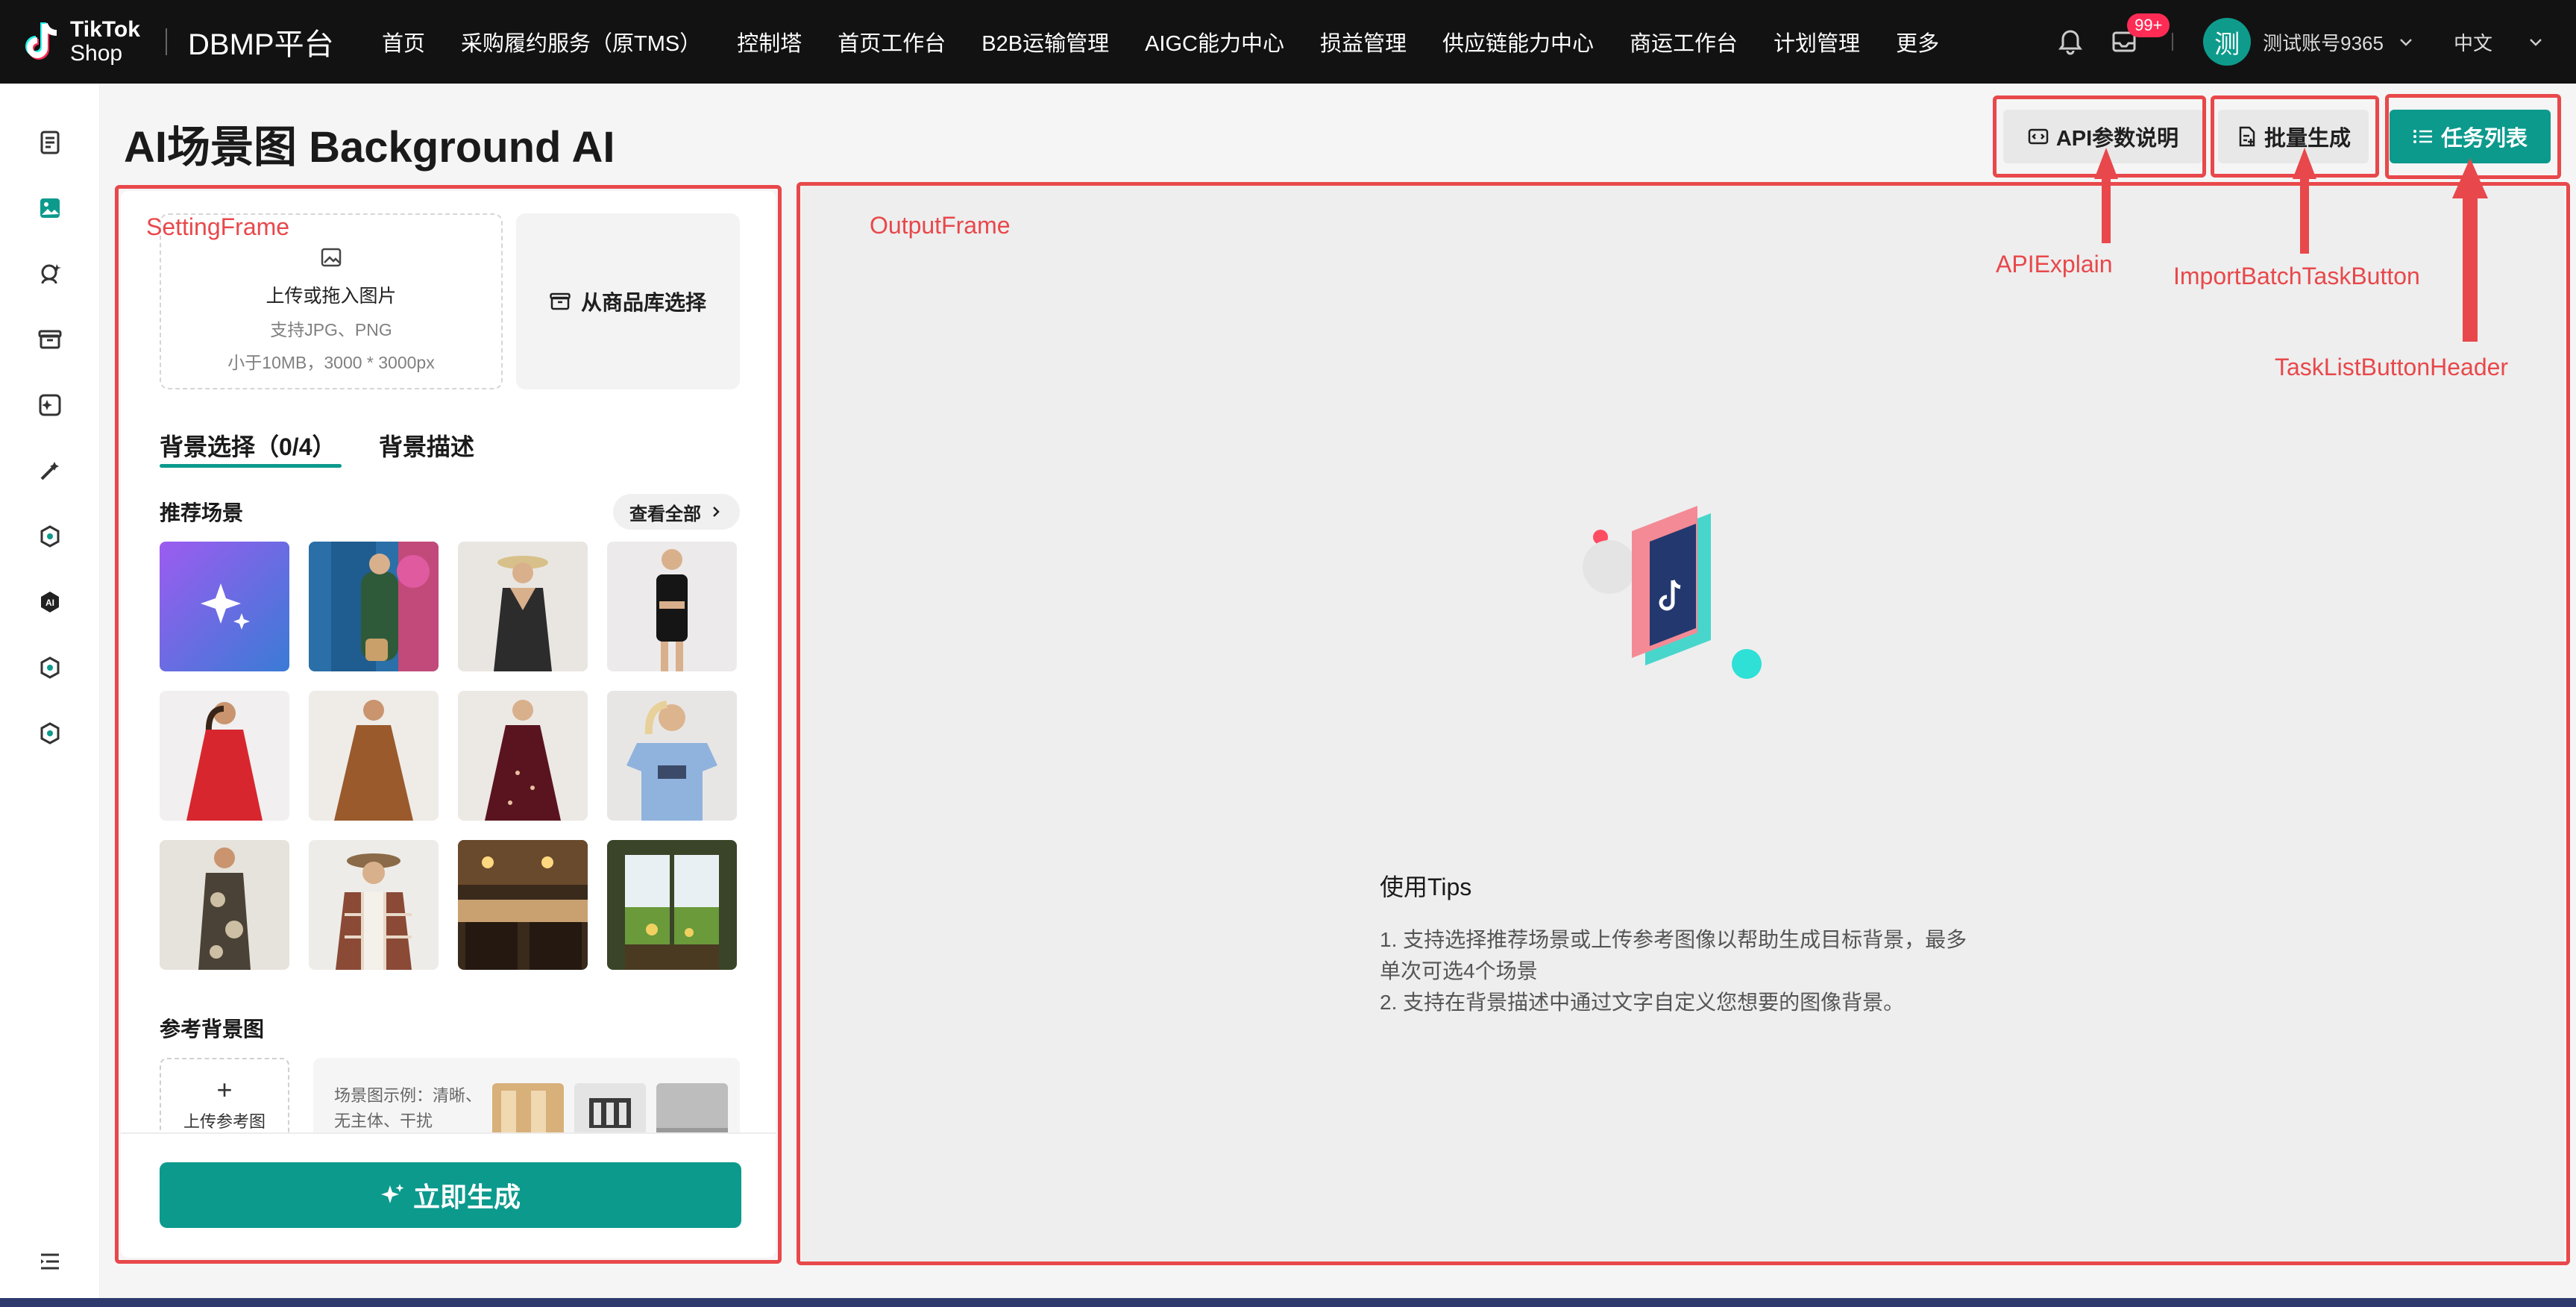  What do you see at coordinates (50, 695) in the screenshot?
I see `left-icon-sidebar: AI` at bounding box center [50, 695].